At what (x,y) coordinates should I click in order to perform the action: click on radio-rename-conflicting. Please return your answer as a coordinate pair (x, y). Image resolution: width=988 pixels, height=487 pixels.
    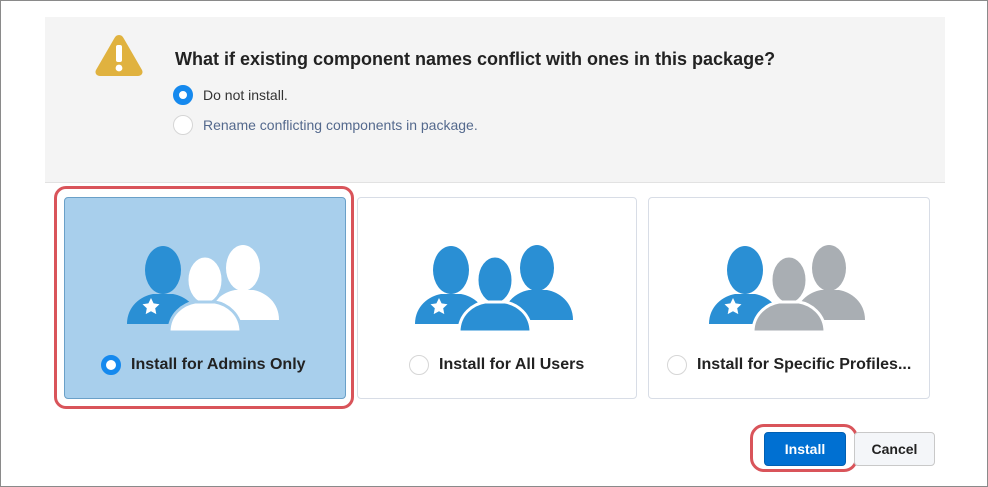
    Looking at the image, I should click on (183, 125).